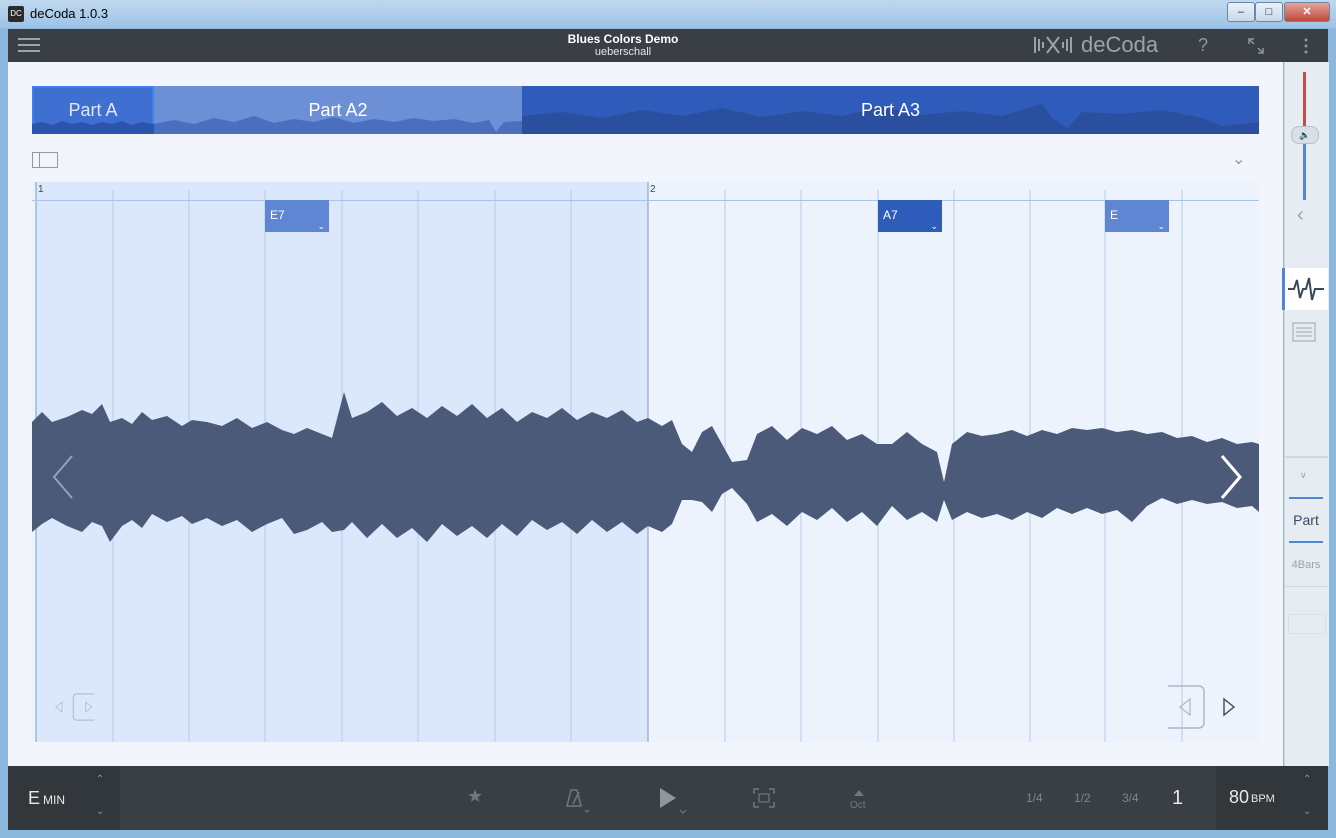  What do you see at coordinates (890, 215) in the screenshot?
I see `chord-label: A7` at bounding box center [890, 215].